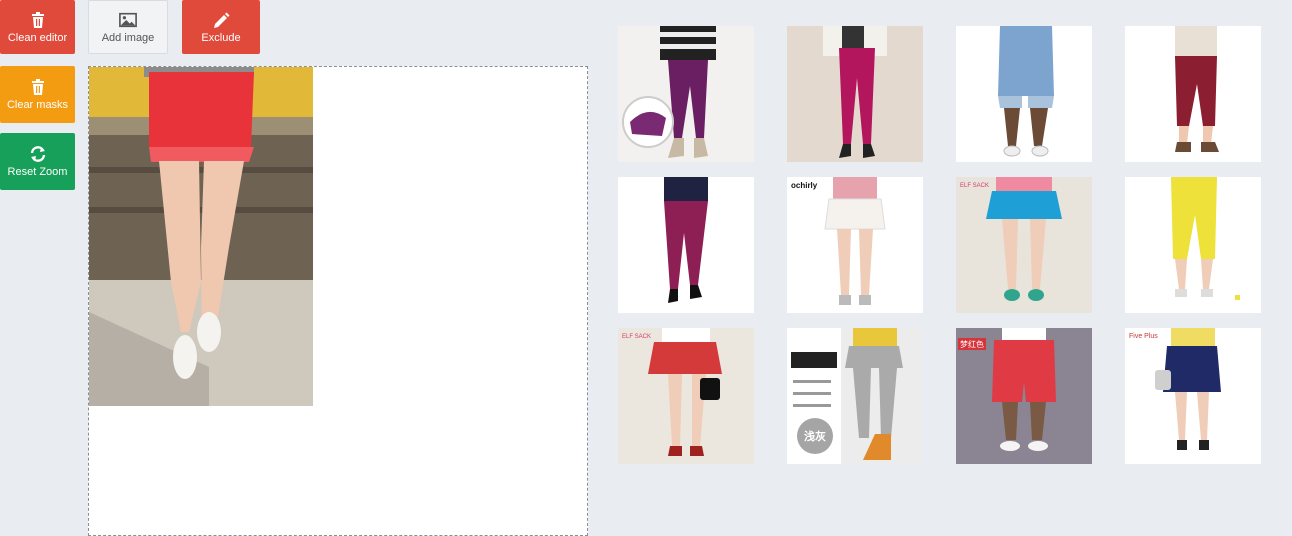  Describe the element at coordinates (201, 236) in the screenshot. I see `canvas-image` at that location.